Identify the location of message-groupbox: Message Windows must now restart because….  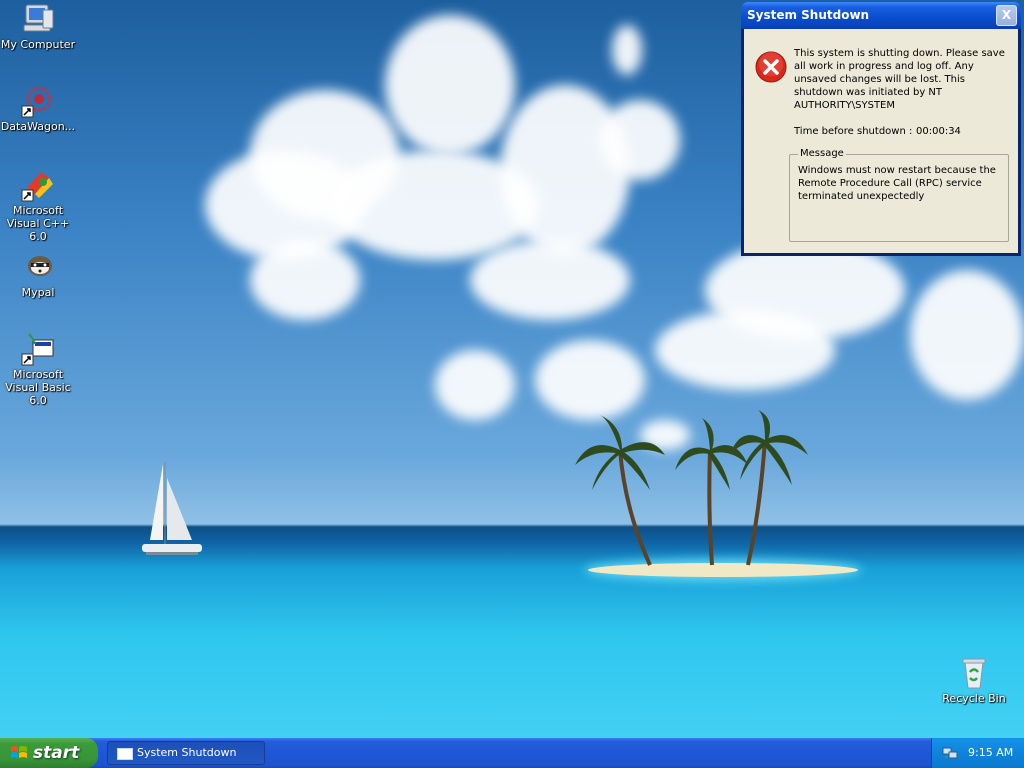
(899, 195).